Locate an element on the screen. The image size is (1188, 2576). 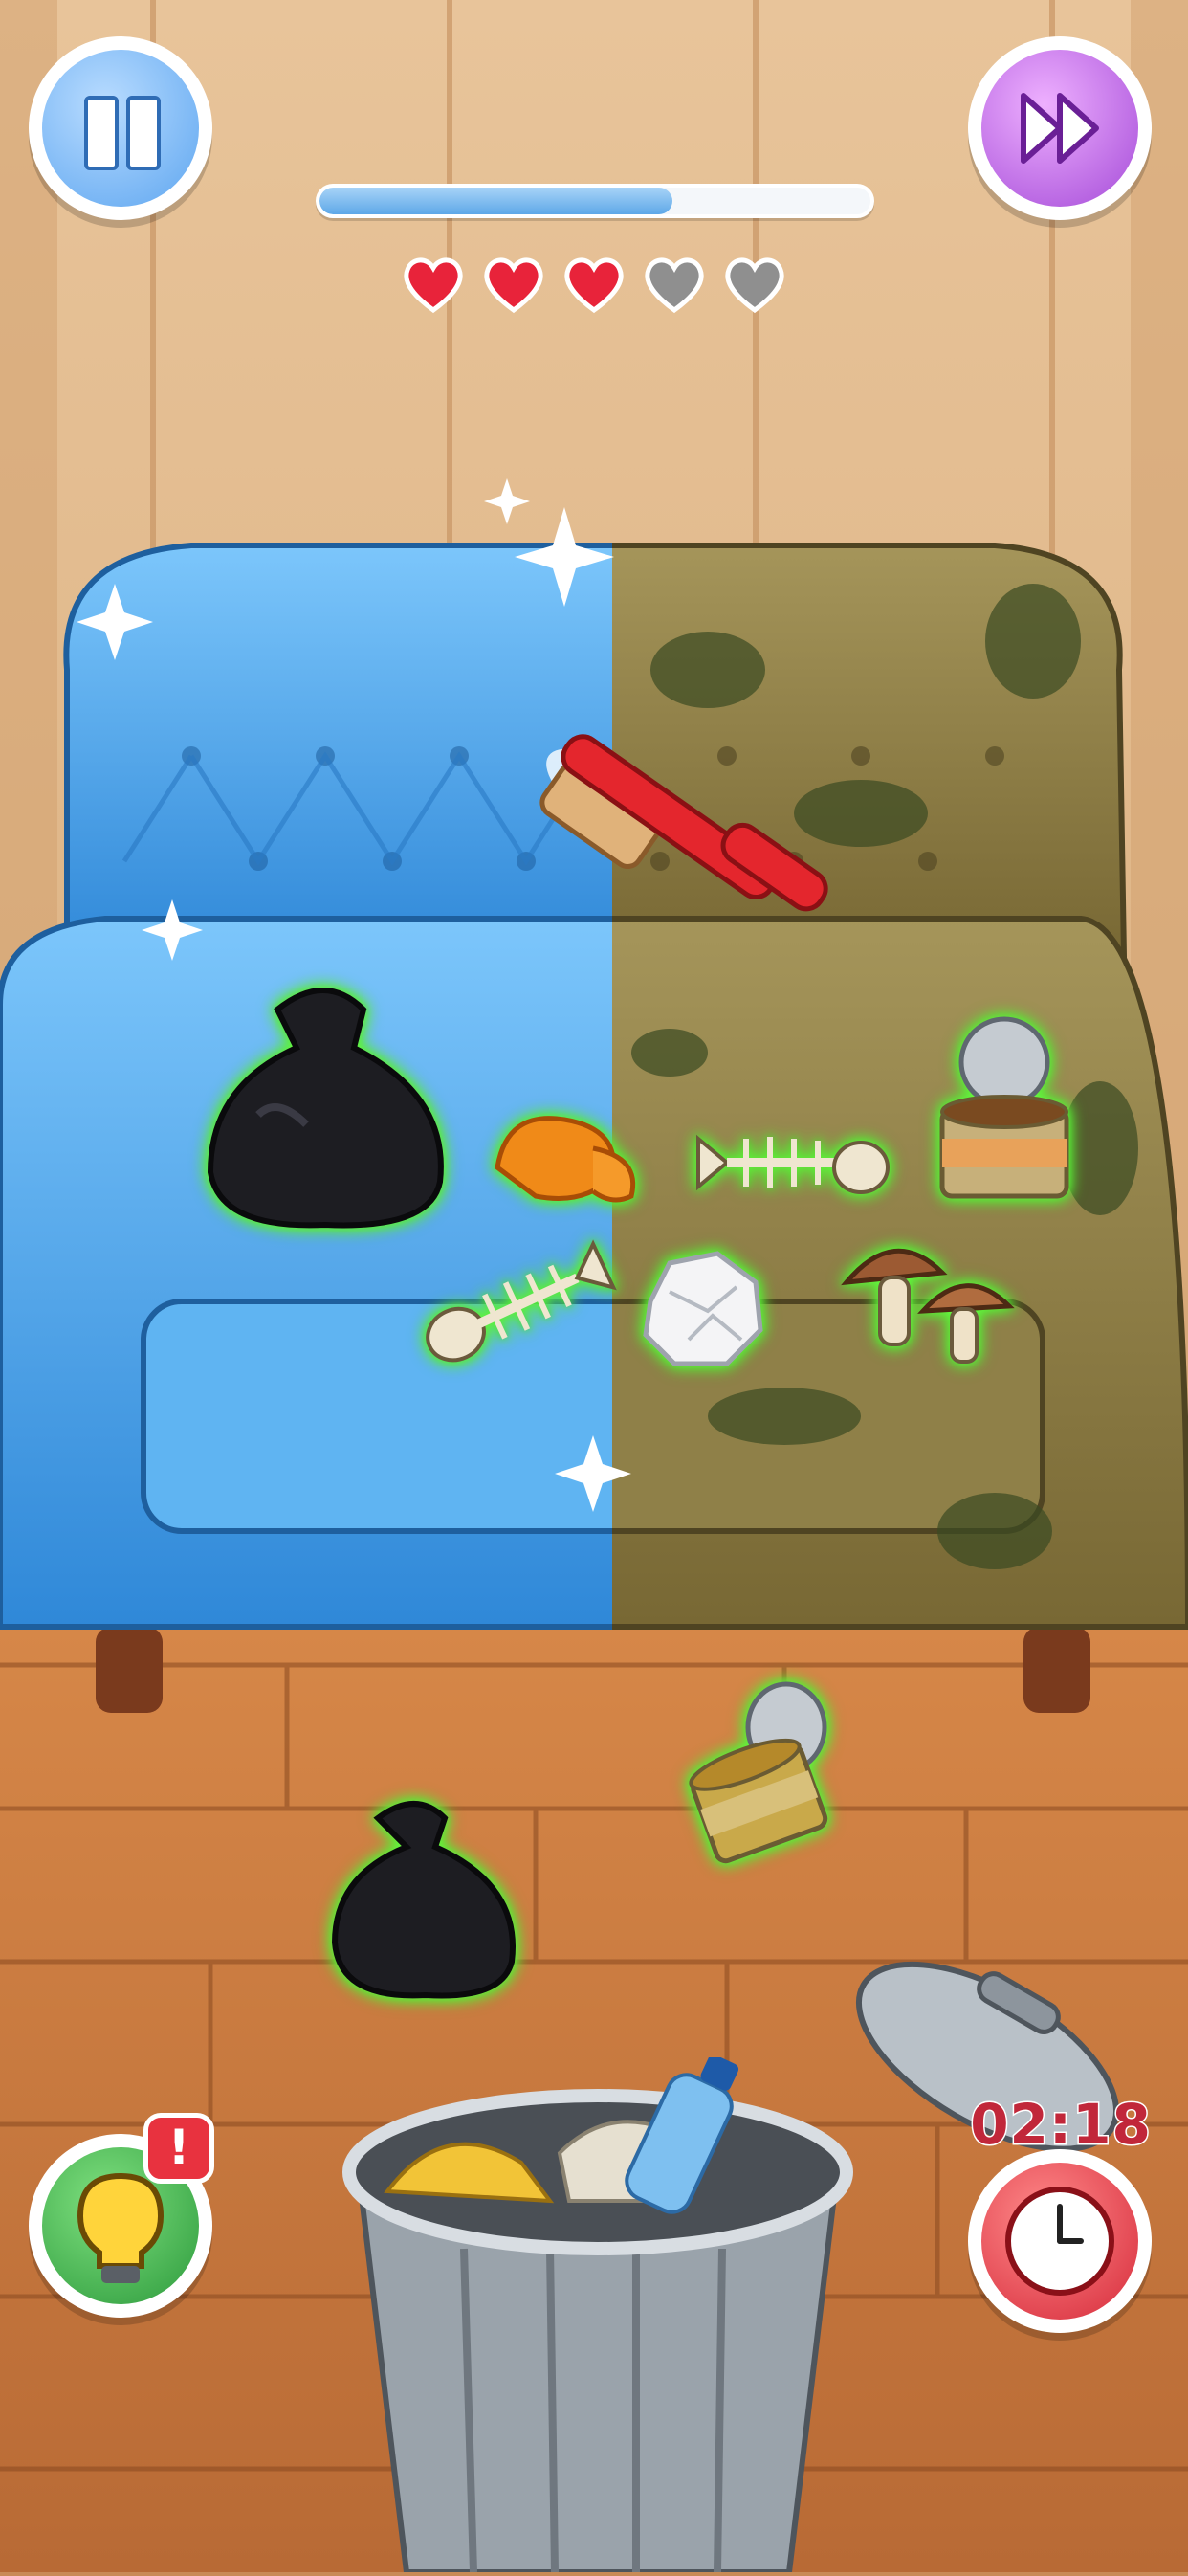
clock-icon is located at coordinates (1059, 2241).